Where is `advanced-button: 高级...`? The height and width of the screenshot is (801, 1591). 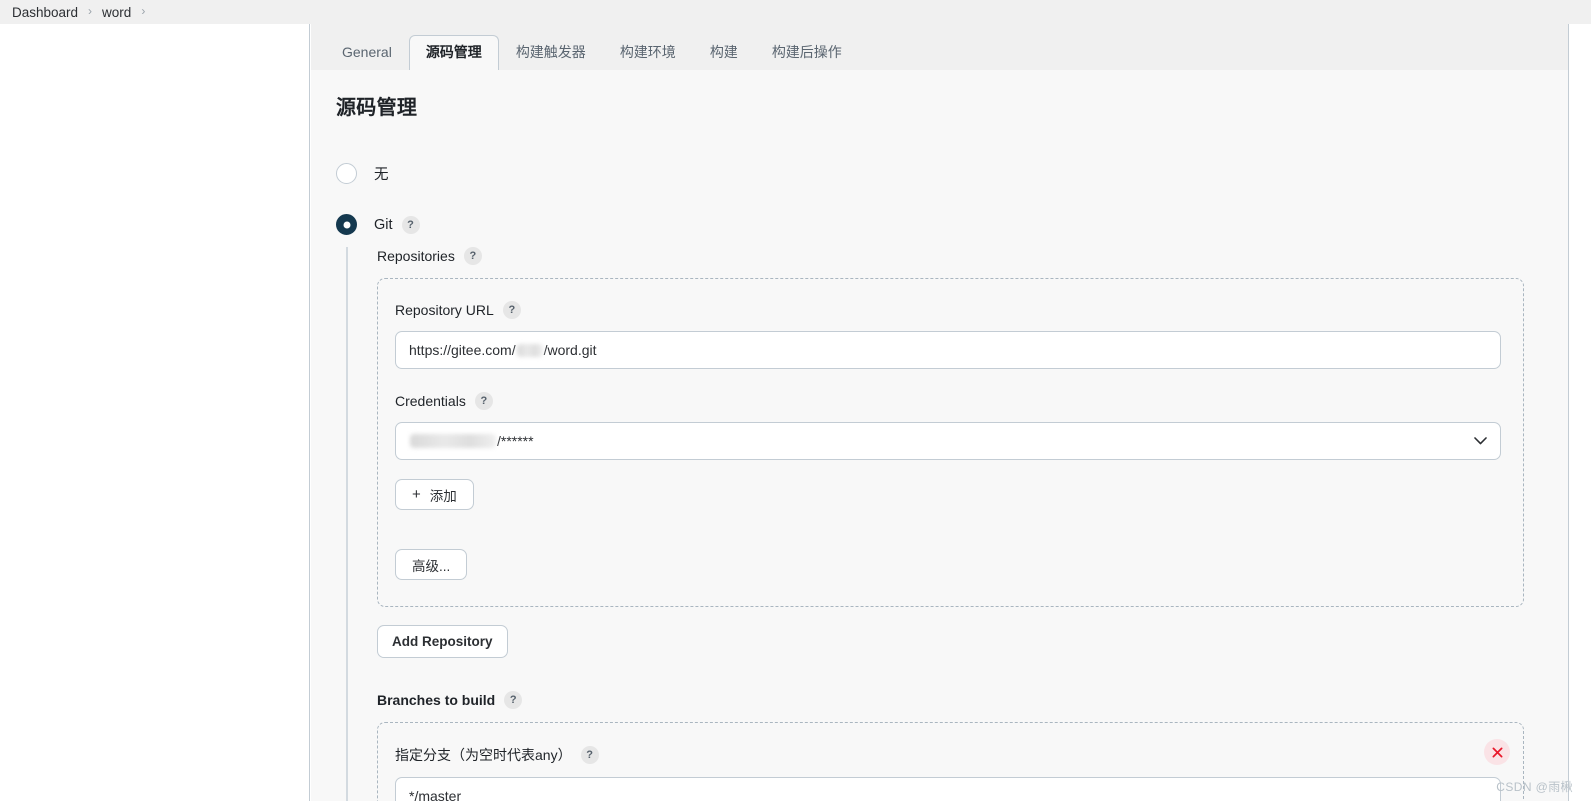
advanced-button: 高级... is located at coordinates (431, 564).